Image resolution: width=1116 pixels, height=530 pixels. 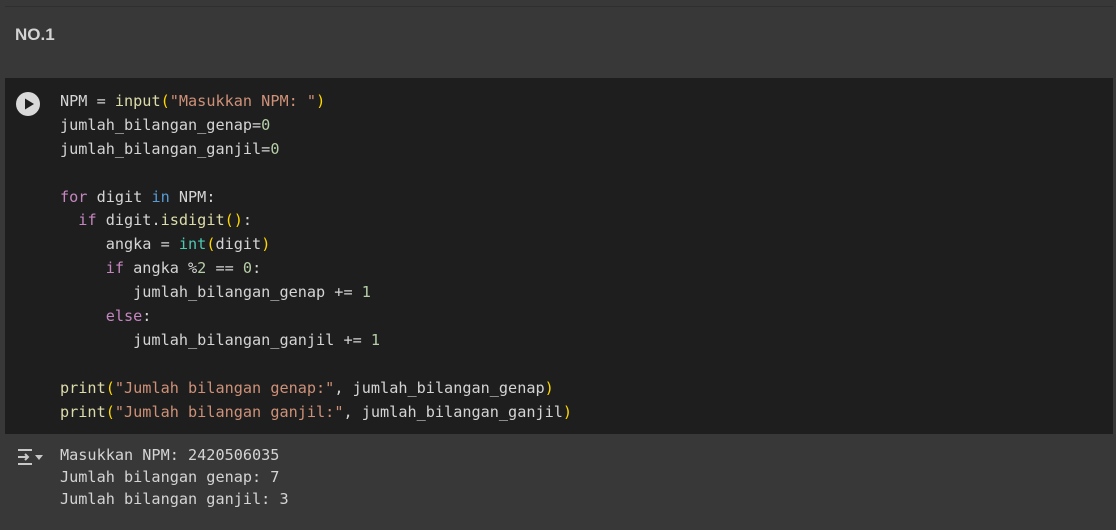 I want to click on code-line-7: angka = int(digit), so click(x=165, y=244).